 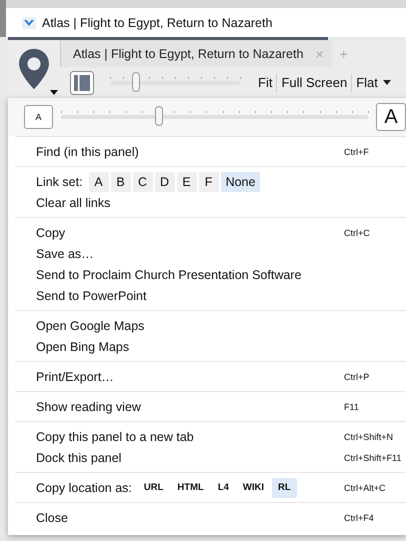 I want to click on option-button: D, so click(x=164, y=182).